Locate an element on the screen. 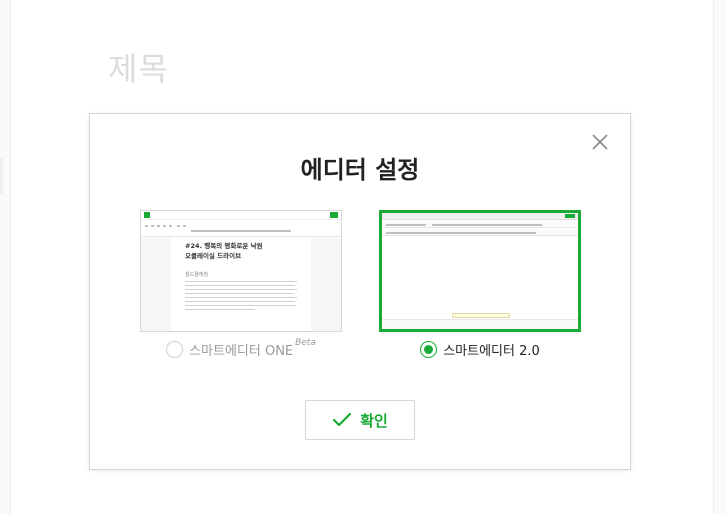  option-smart-editor-2: 스마트에디터 2.0 is located at coordinates (480, 284).